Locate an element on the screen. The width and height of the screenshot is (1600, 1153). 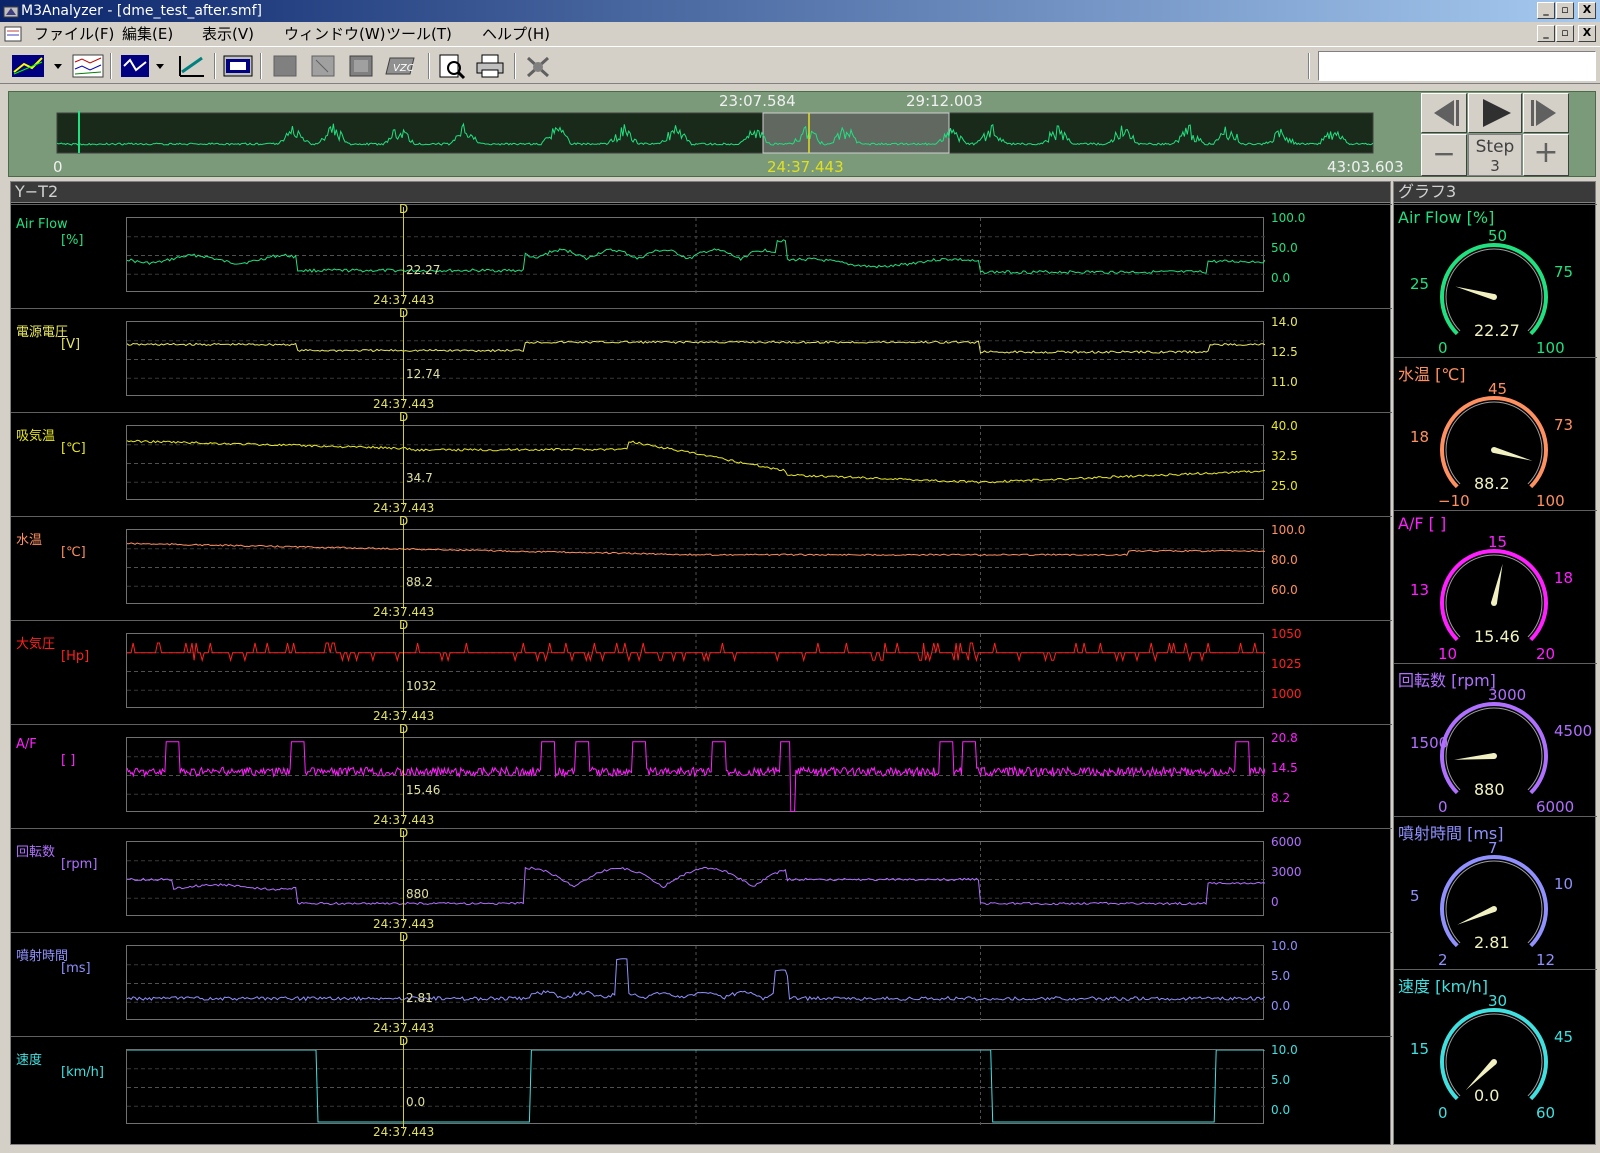
tool-icon is located at coordinates (538, 66).